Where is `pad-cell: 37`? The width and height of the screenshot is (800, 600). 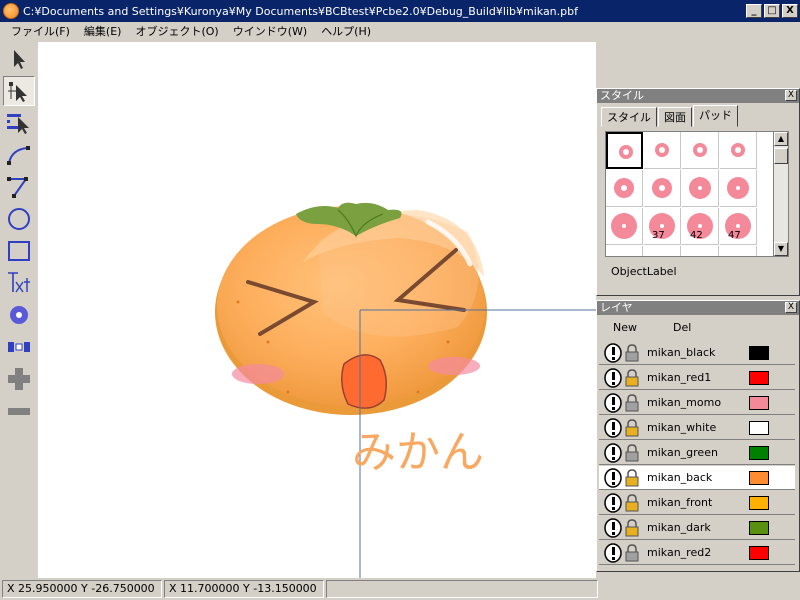
pad-cell: 37 is located at coordinates (662, 226).